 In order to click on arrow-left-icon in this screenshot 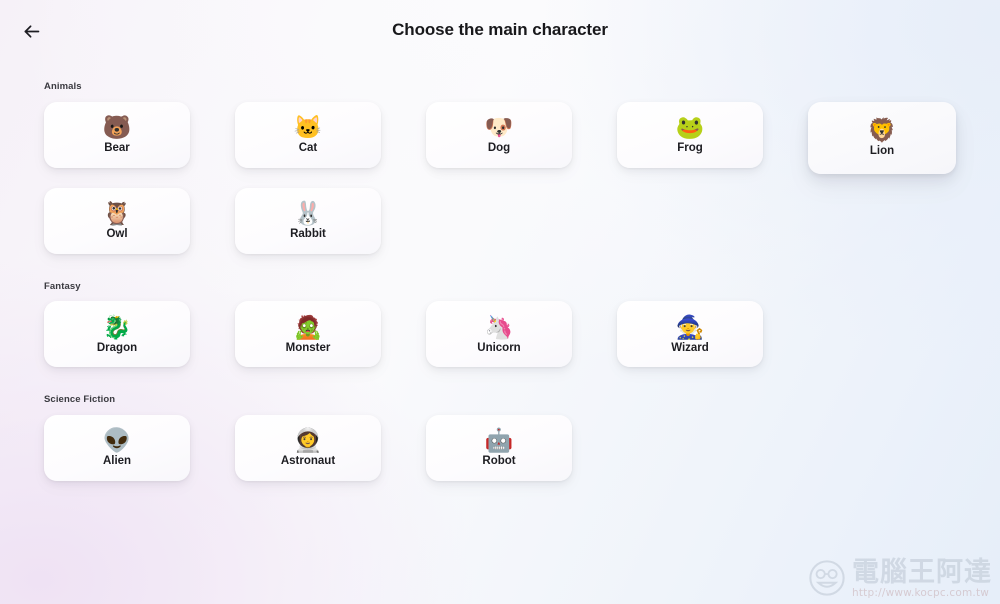, I will do `click(31, 31)`.